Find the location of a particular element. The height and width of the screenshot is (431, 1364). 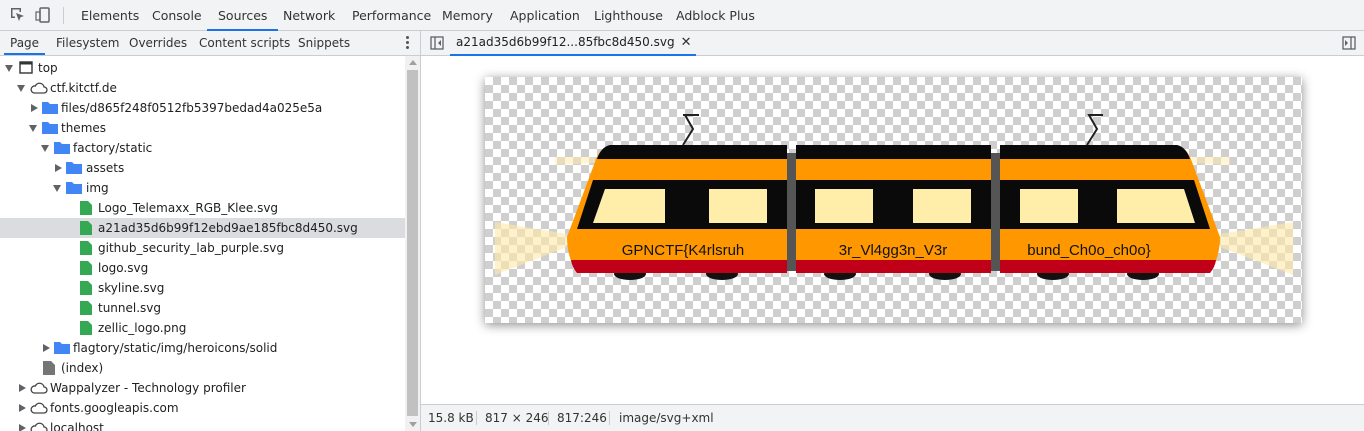

tree-scrollbar is located at coordinates (412, 243).